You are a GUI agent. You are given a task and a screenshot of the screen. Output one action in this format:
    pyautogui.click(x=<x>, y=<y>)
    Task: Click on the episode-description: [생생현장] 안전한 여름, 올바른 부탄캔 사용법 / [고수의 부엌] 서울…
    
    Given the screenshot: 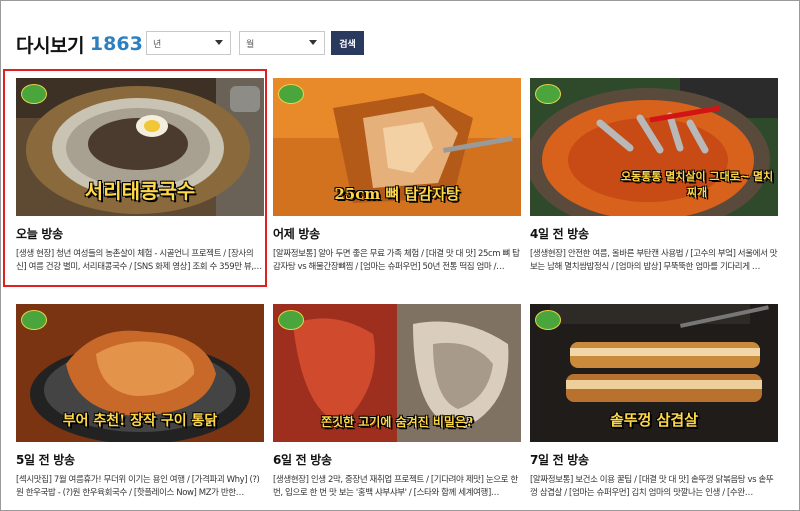 What is the action you would take?
    pyautogui.click(x=654, y=261)
    